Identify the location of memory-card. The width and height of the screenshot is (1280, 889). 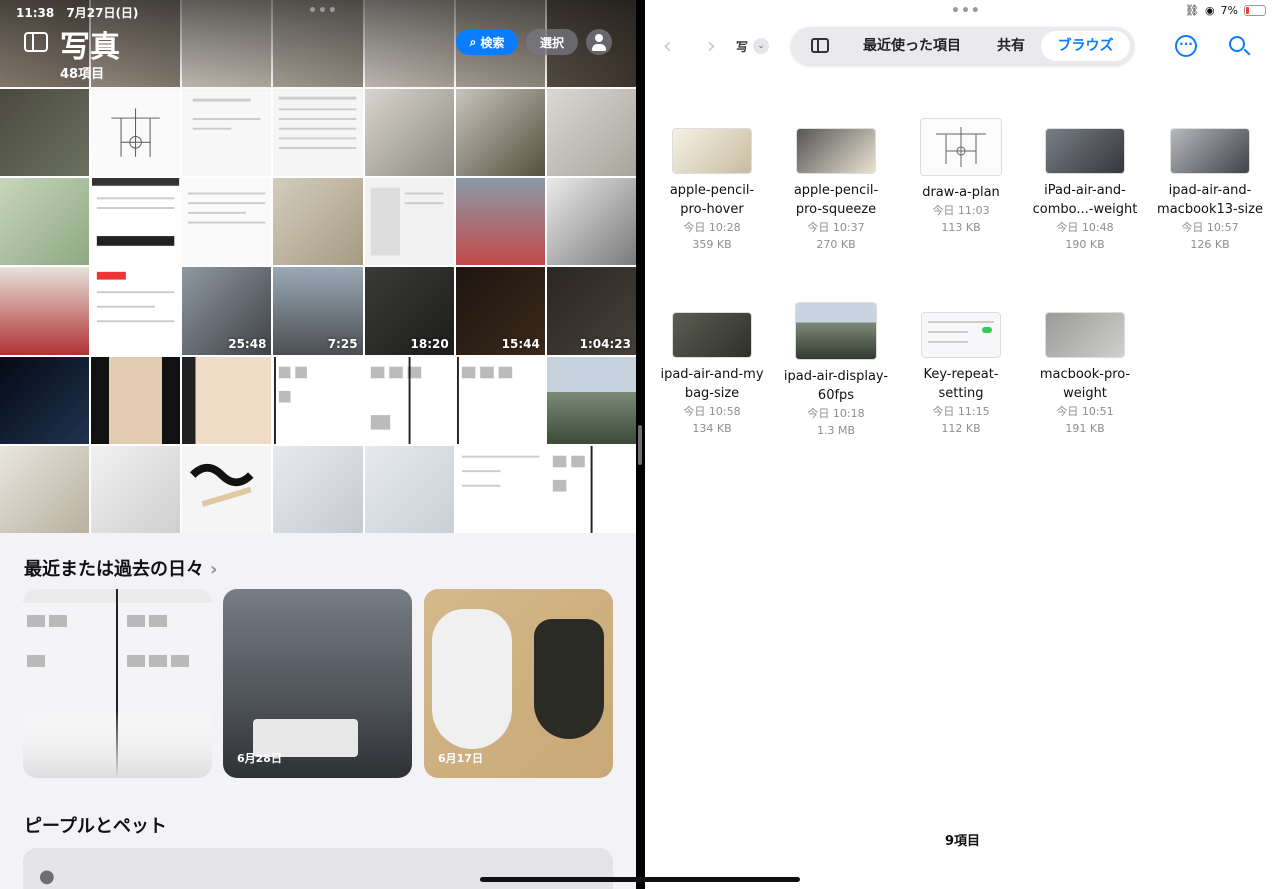
(117, 683).